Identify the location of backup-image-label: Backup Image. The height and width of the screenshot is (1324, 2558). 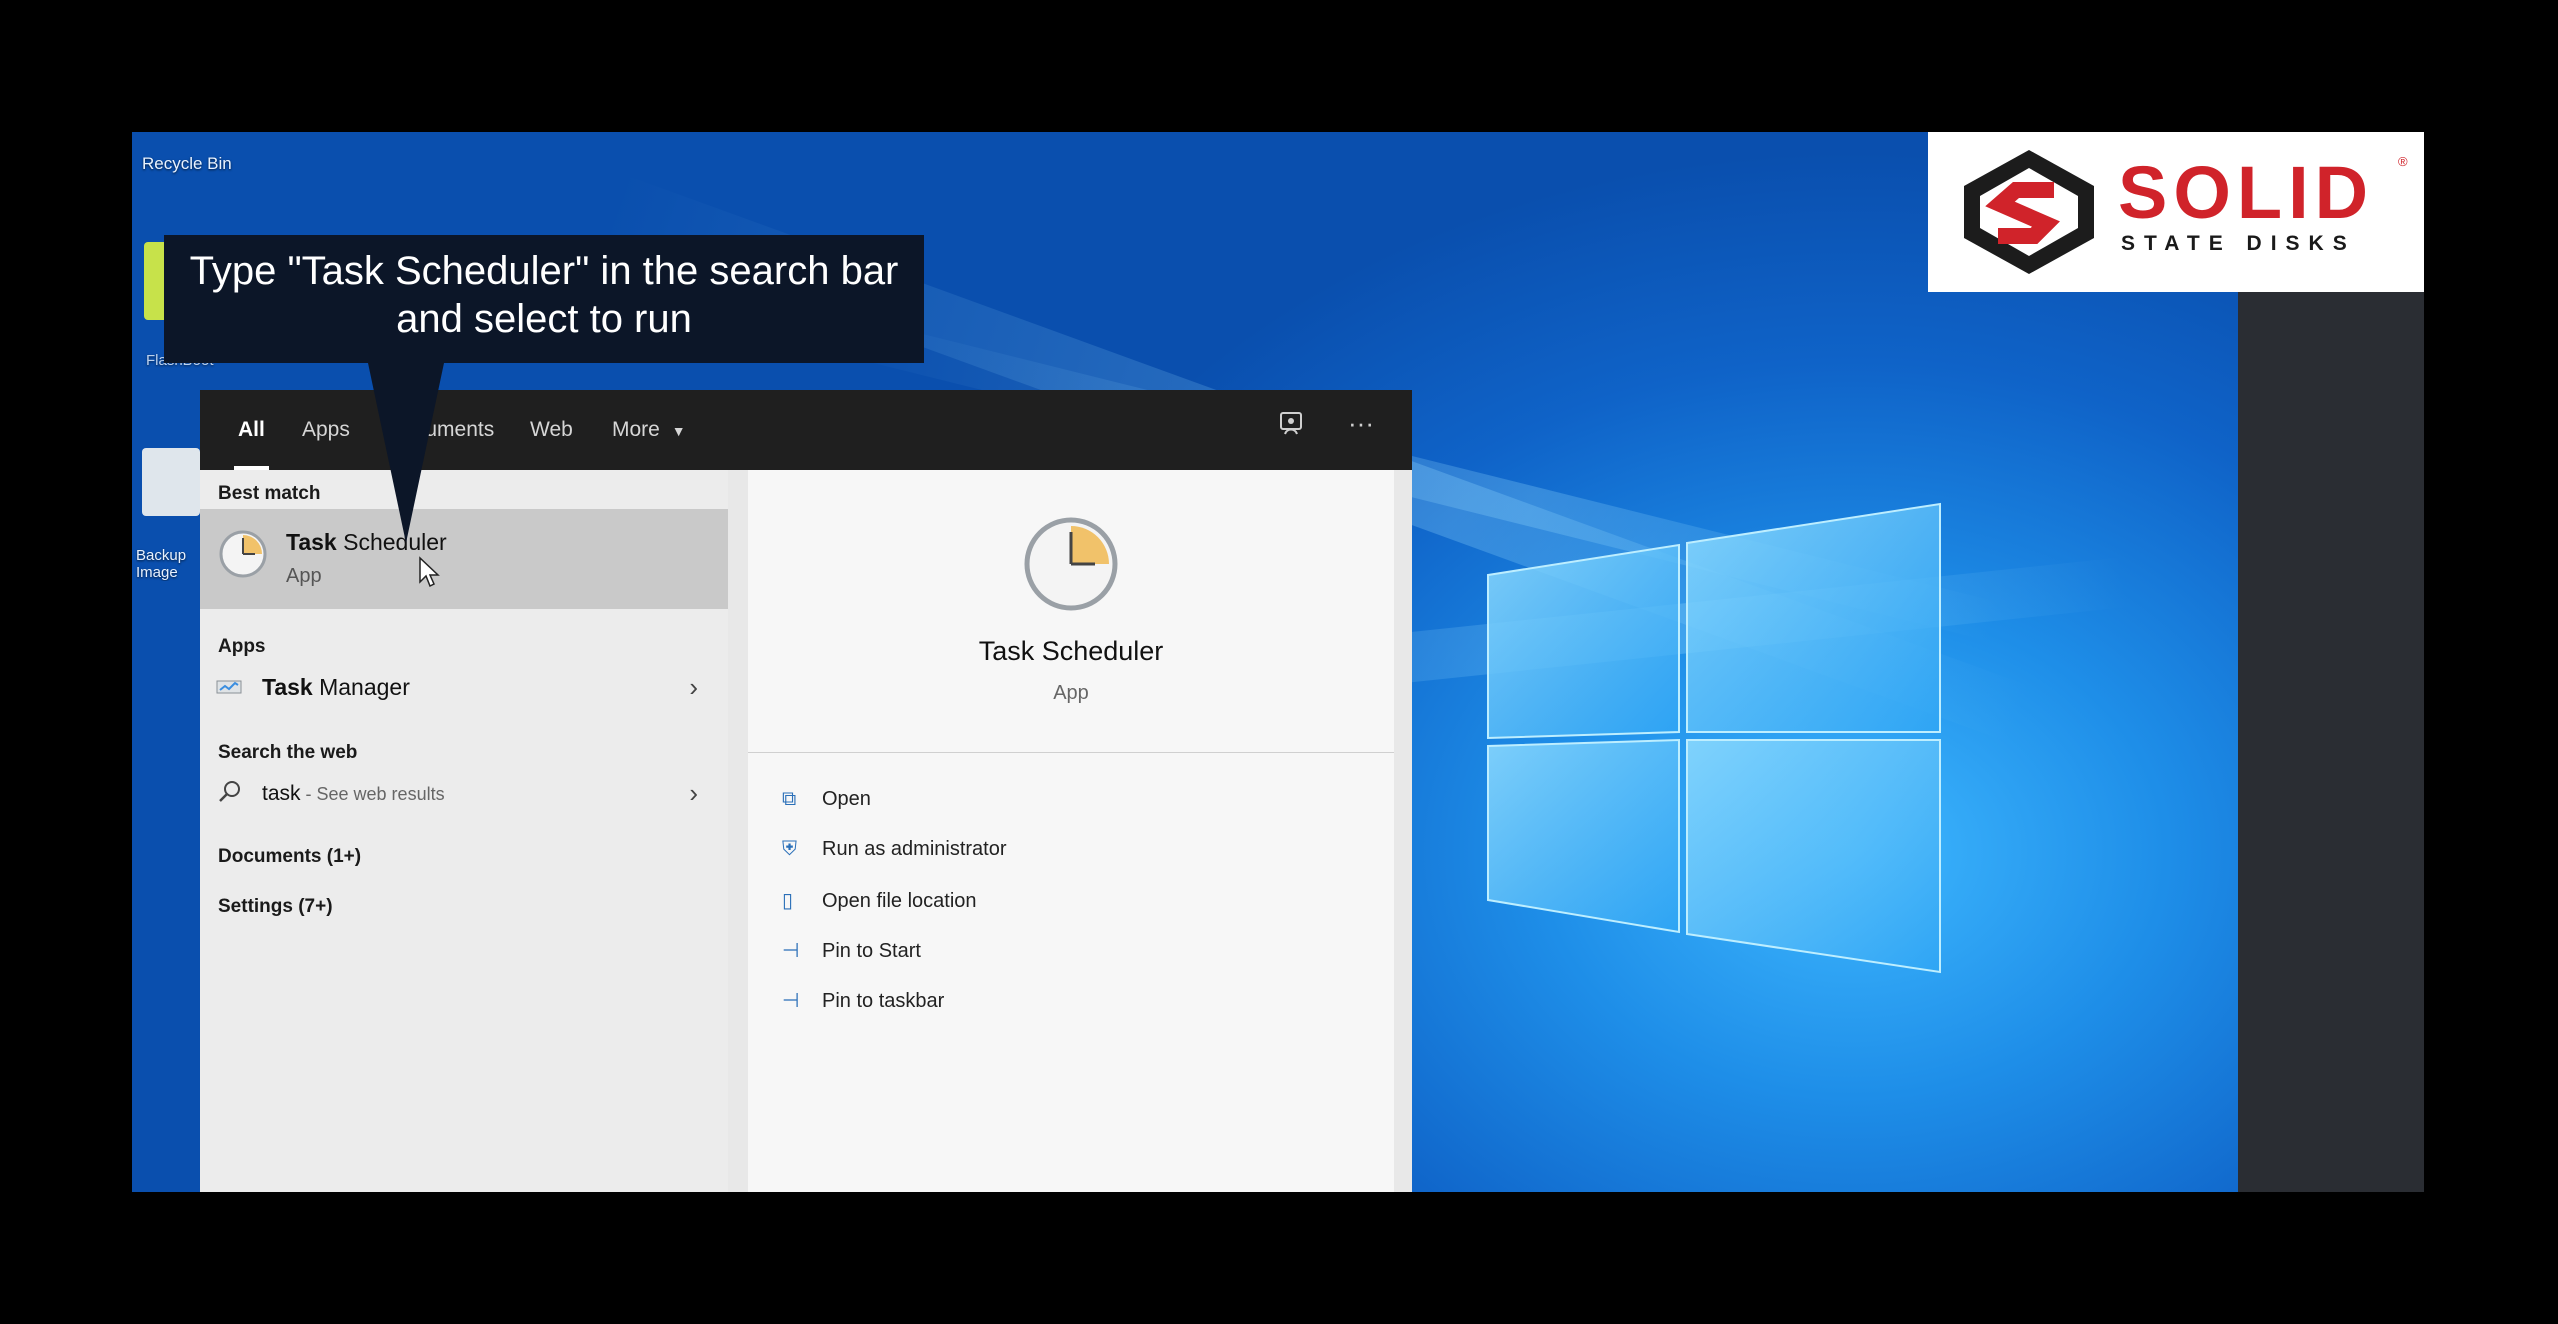
(161, 564).